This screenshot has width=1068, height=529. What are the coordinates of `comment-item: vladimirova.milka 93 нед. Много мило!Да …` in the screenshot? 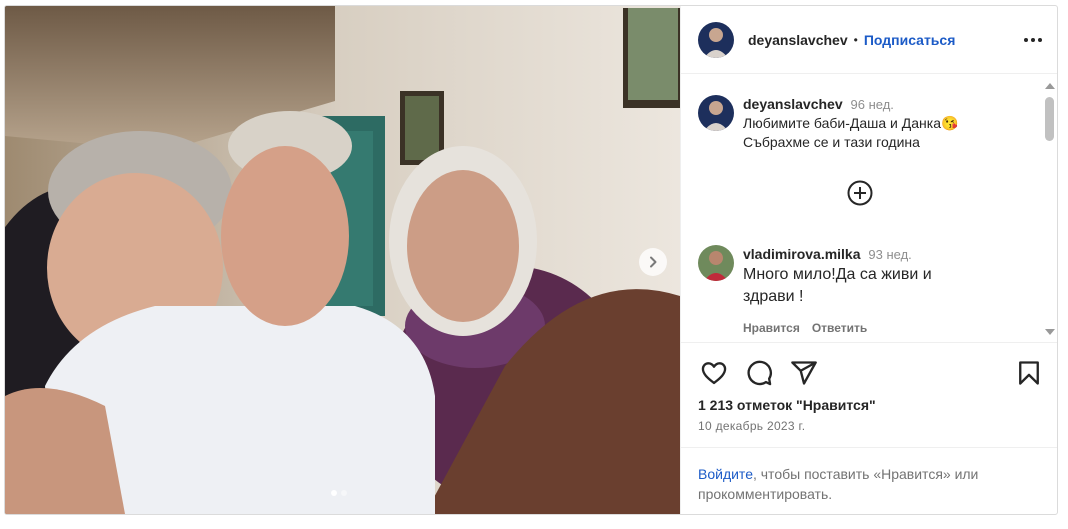 It's located at (815, 291).